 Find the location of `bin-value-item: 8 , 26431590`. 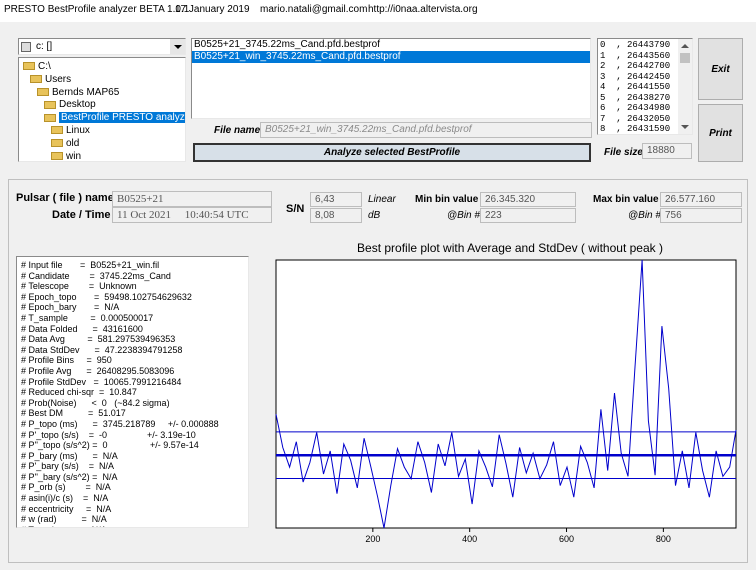

bin-value-item: 8 , 26431590 is located at coordinates (638, 129).